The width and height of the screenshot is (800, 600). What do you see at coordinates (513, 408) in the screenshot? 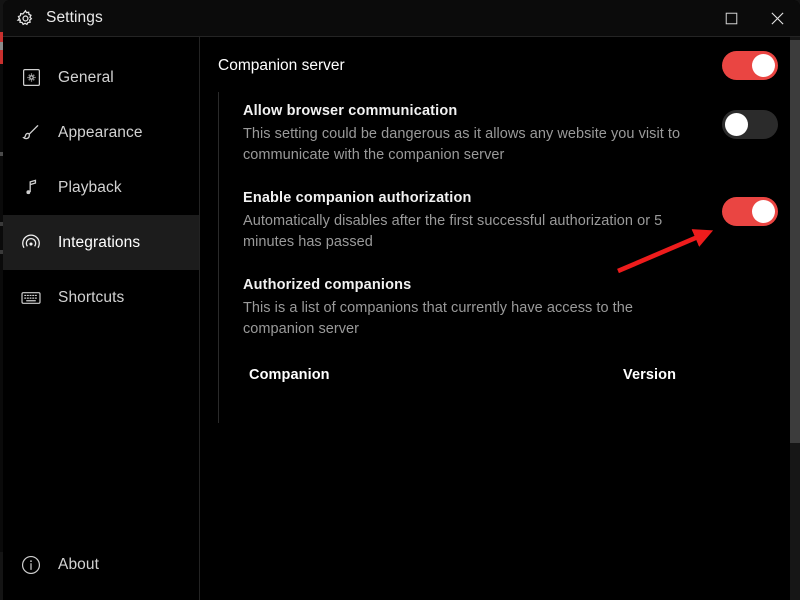
I see `table-body` at bounding box center [513, 408].